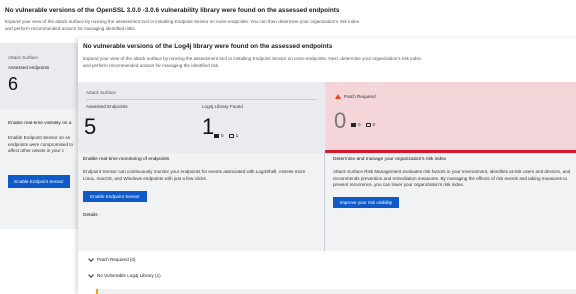  Describe the element at coordinates (129, 275) in the screenshot. I see `no-vulnerable-accordion-label: No Vulnerable Log4j Library (1)` at that location.